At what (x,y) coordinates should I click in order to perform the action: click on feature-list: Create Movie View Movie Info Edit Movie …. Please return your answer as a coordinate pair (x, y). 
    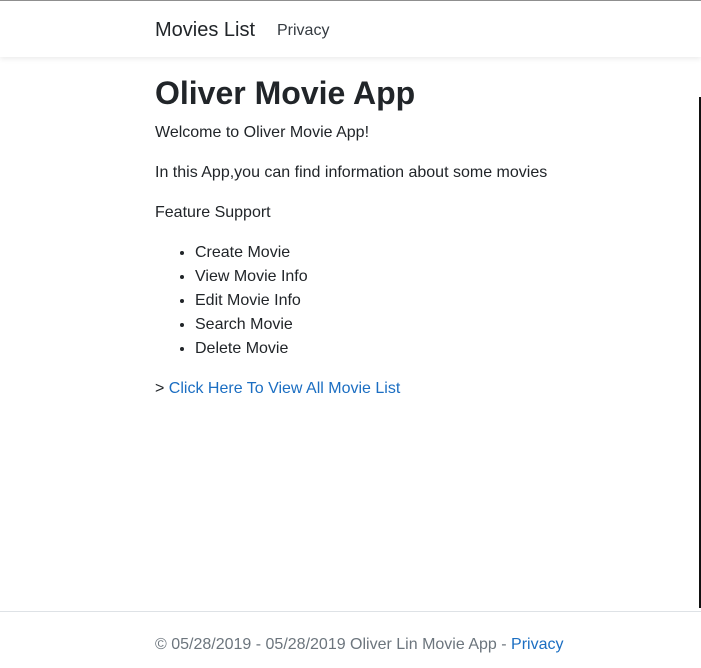
    Looking at the image, I should click on (415, 301).